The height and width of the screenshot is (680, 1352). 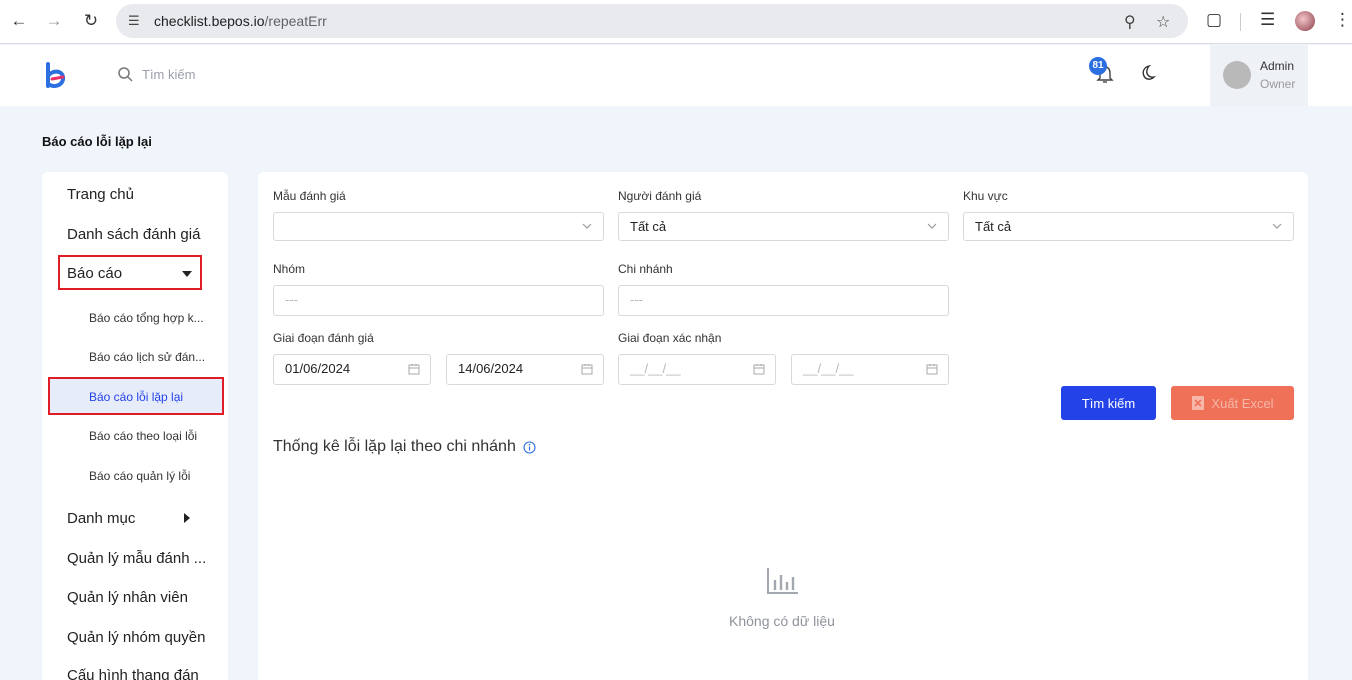 What do you see at coordinates (655, 368) in the screenshot?
I see `confirm-from-placeholder: __/__/__` at bounding box center [655, 368].